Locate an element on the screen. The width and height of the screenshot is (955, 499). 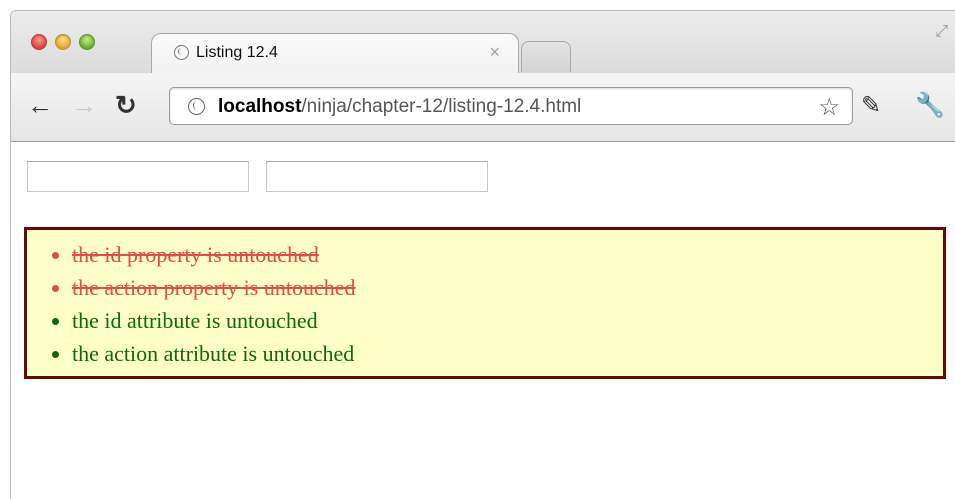
forward-button: → is located at coordinates (84, 105).